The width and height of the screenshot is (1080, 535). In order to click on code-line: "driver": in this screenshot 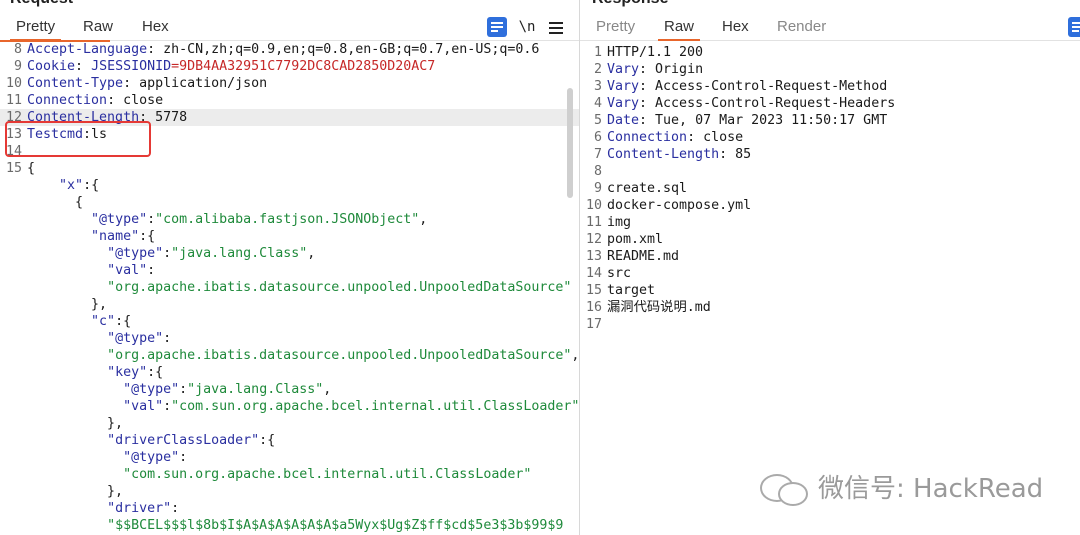, I will do `click(289, 508)`.